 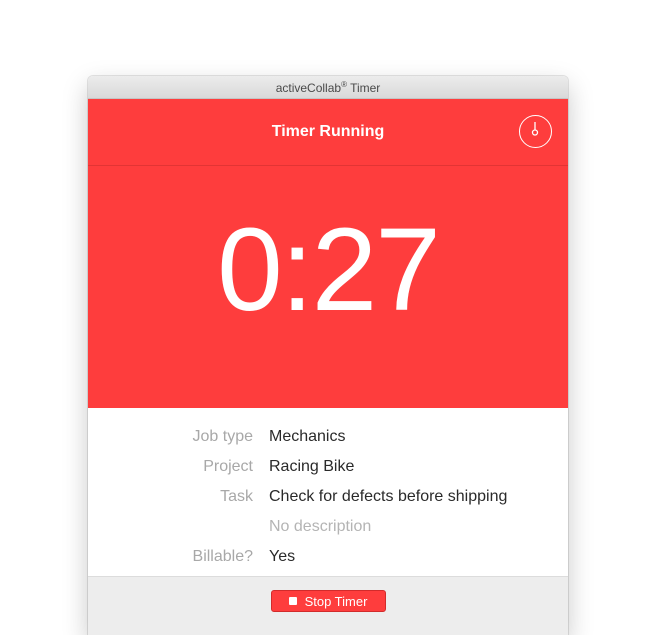 I want to click on description-value: No description, so click(x=320, y=526).